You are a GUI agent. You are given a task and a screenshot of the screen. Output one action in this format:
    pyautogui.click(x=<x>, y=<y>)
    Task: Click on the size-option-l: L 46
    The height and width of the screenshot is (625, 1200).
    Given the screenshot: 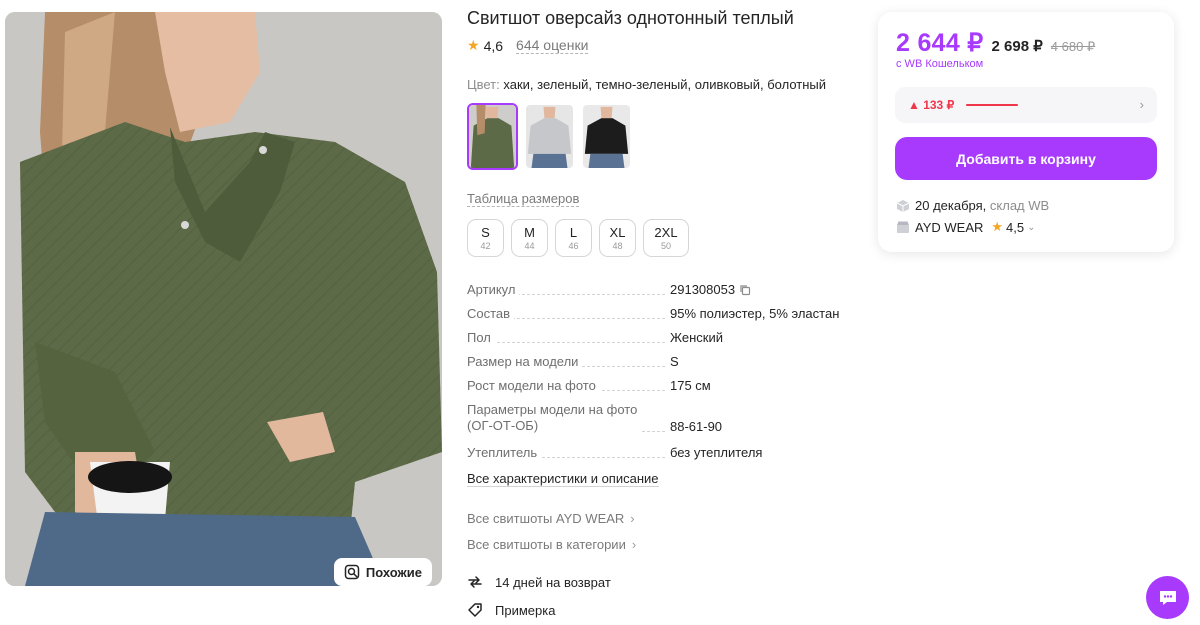 What is the action you would take?
    pyautogui.click(x=573, y=238)
    